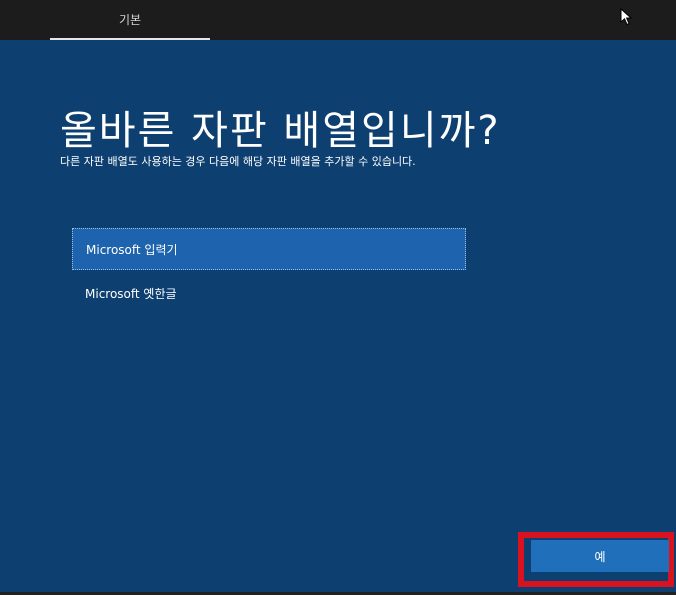  What do you see at coordinates (600, 556) in the screenshot?
I see `yes-button: 예` at bounding box center [600, 556].